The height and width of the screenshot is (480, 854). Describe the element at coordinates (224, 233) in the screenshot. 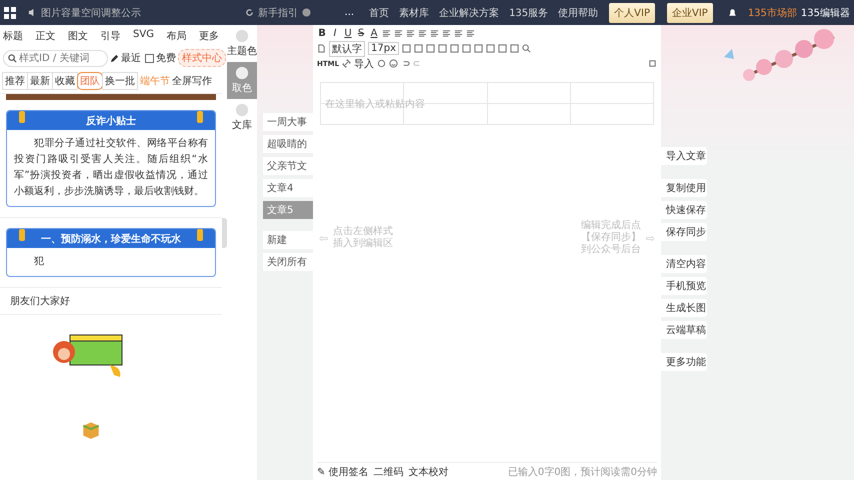

I see `collapse-handle` at that location.